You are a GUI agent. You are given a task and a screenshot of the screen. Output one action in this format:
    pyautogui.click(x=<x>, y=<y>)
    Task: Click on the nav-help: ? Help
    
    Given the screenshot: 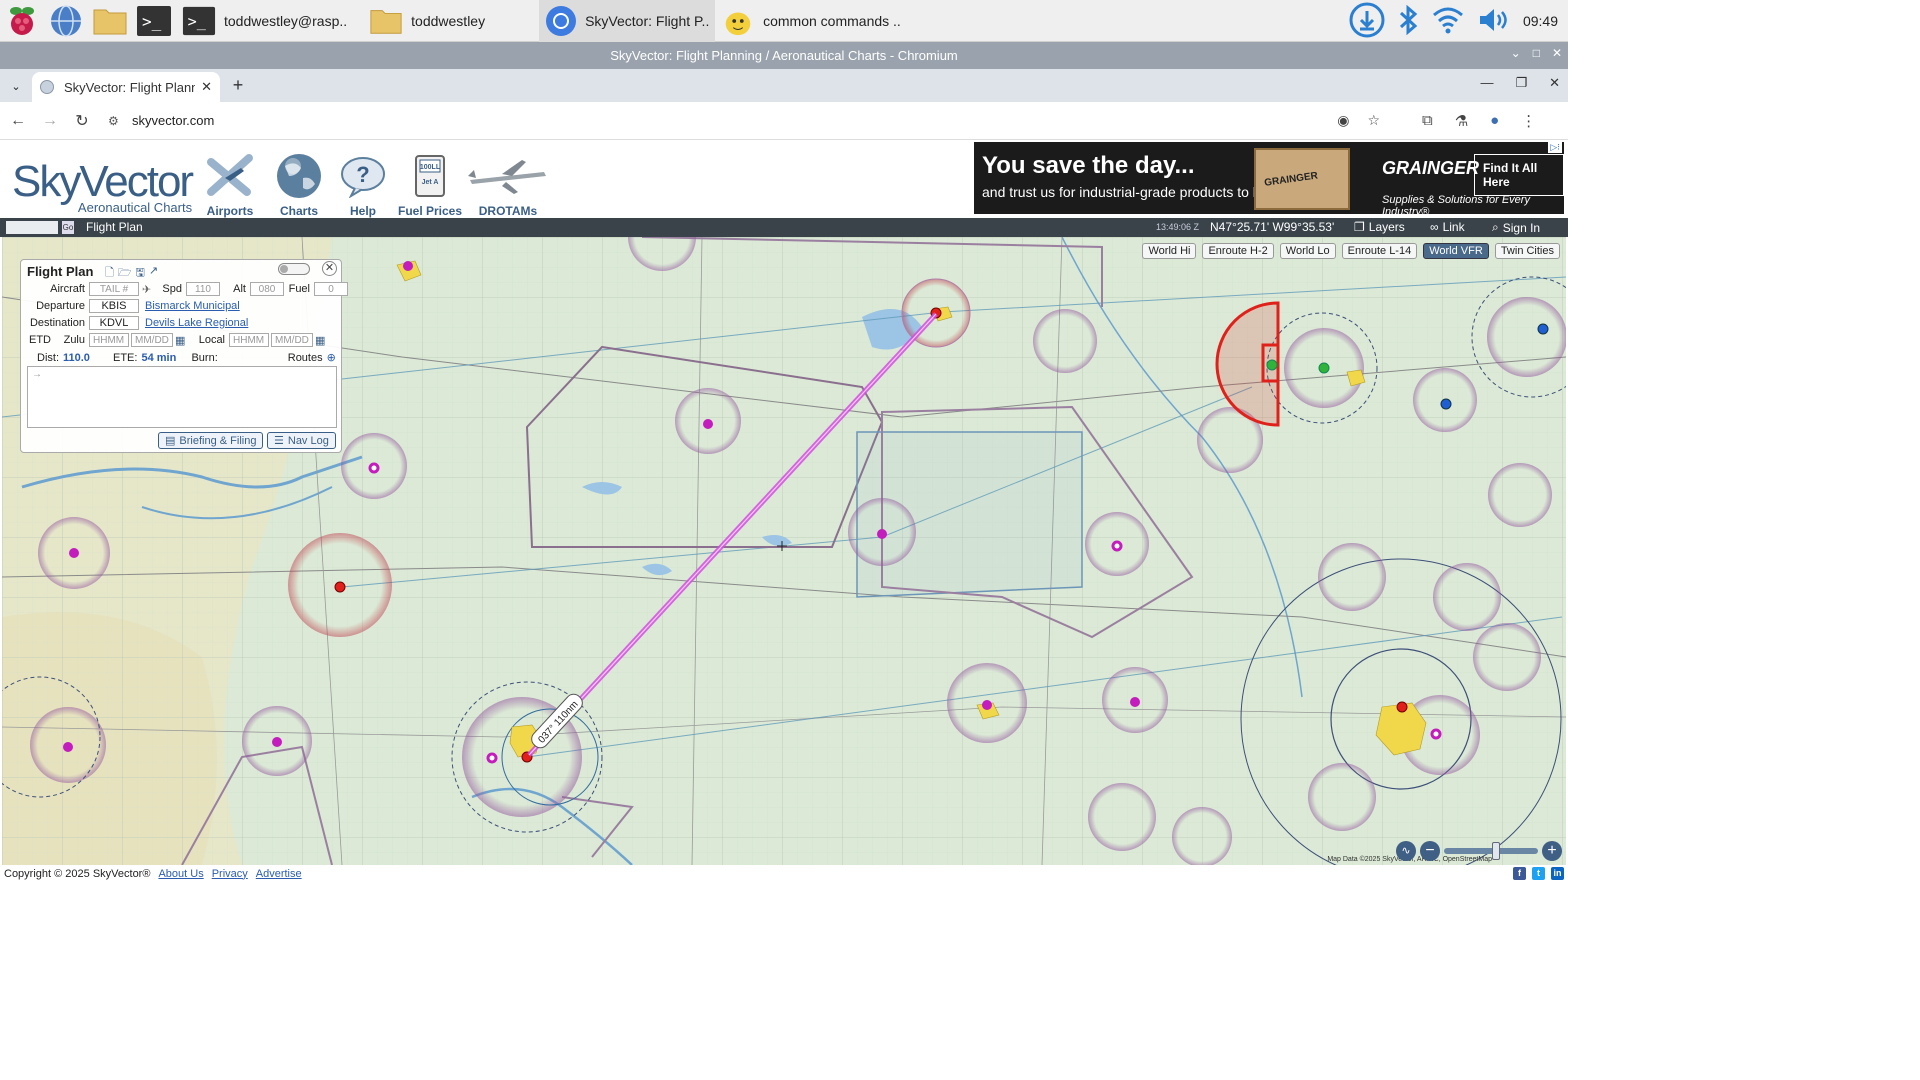 What is the action you would take?
    pyautogui.click(x=363, y=185)
    